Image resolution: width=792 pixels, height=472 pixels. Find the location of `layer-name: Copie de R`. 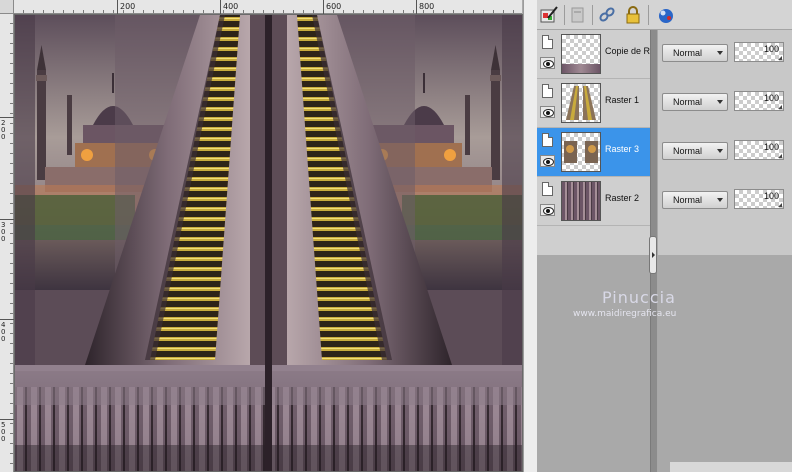

layer-name: Copie de R is located at coordinates (627, 51).